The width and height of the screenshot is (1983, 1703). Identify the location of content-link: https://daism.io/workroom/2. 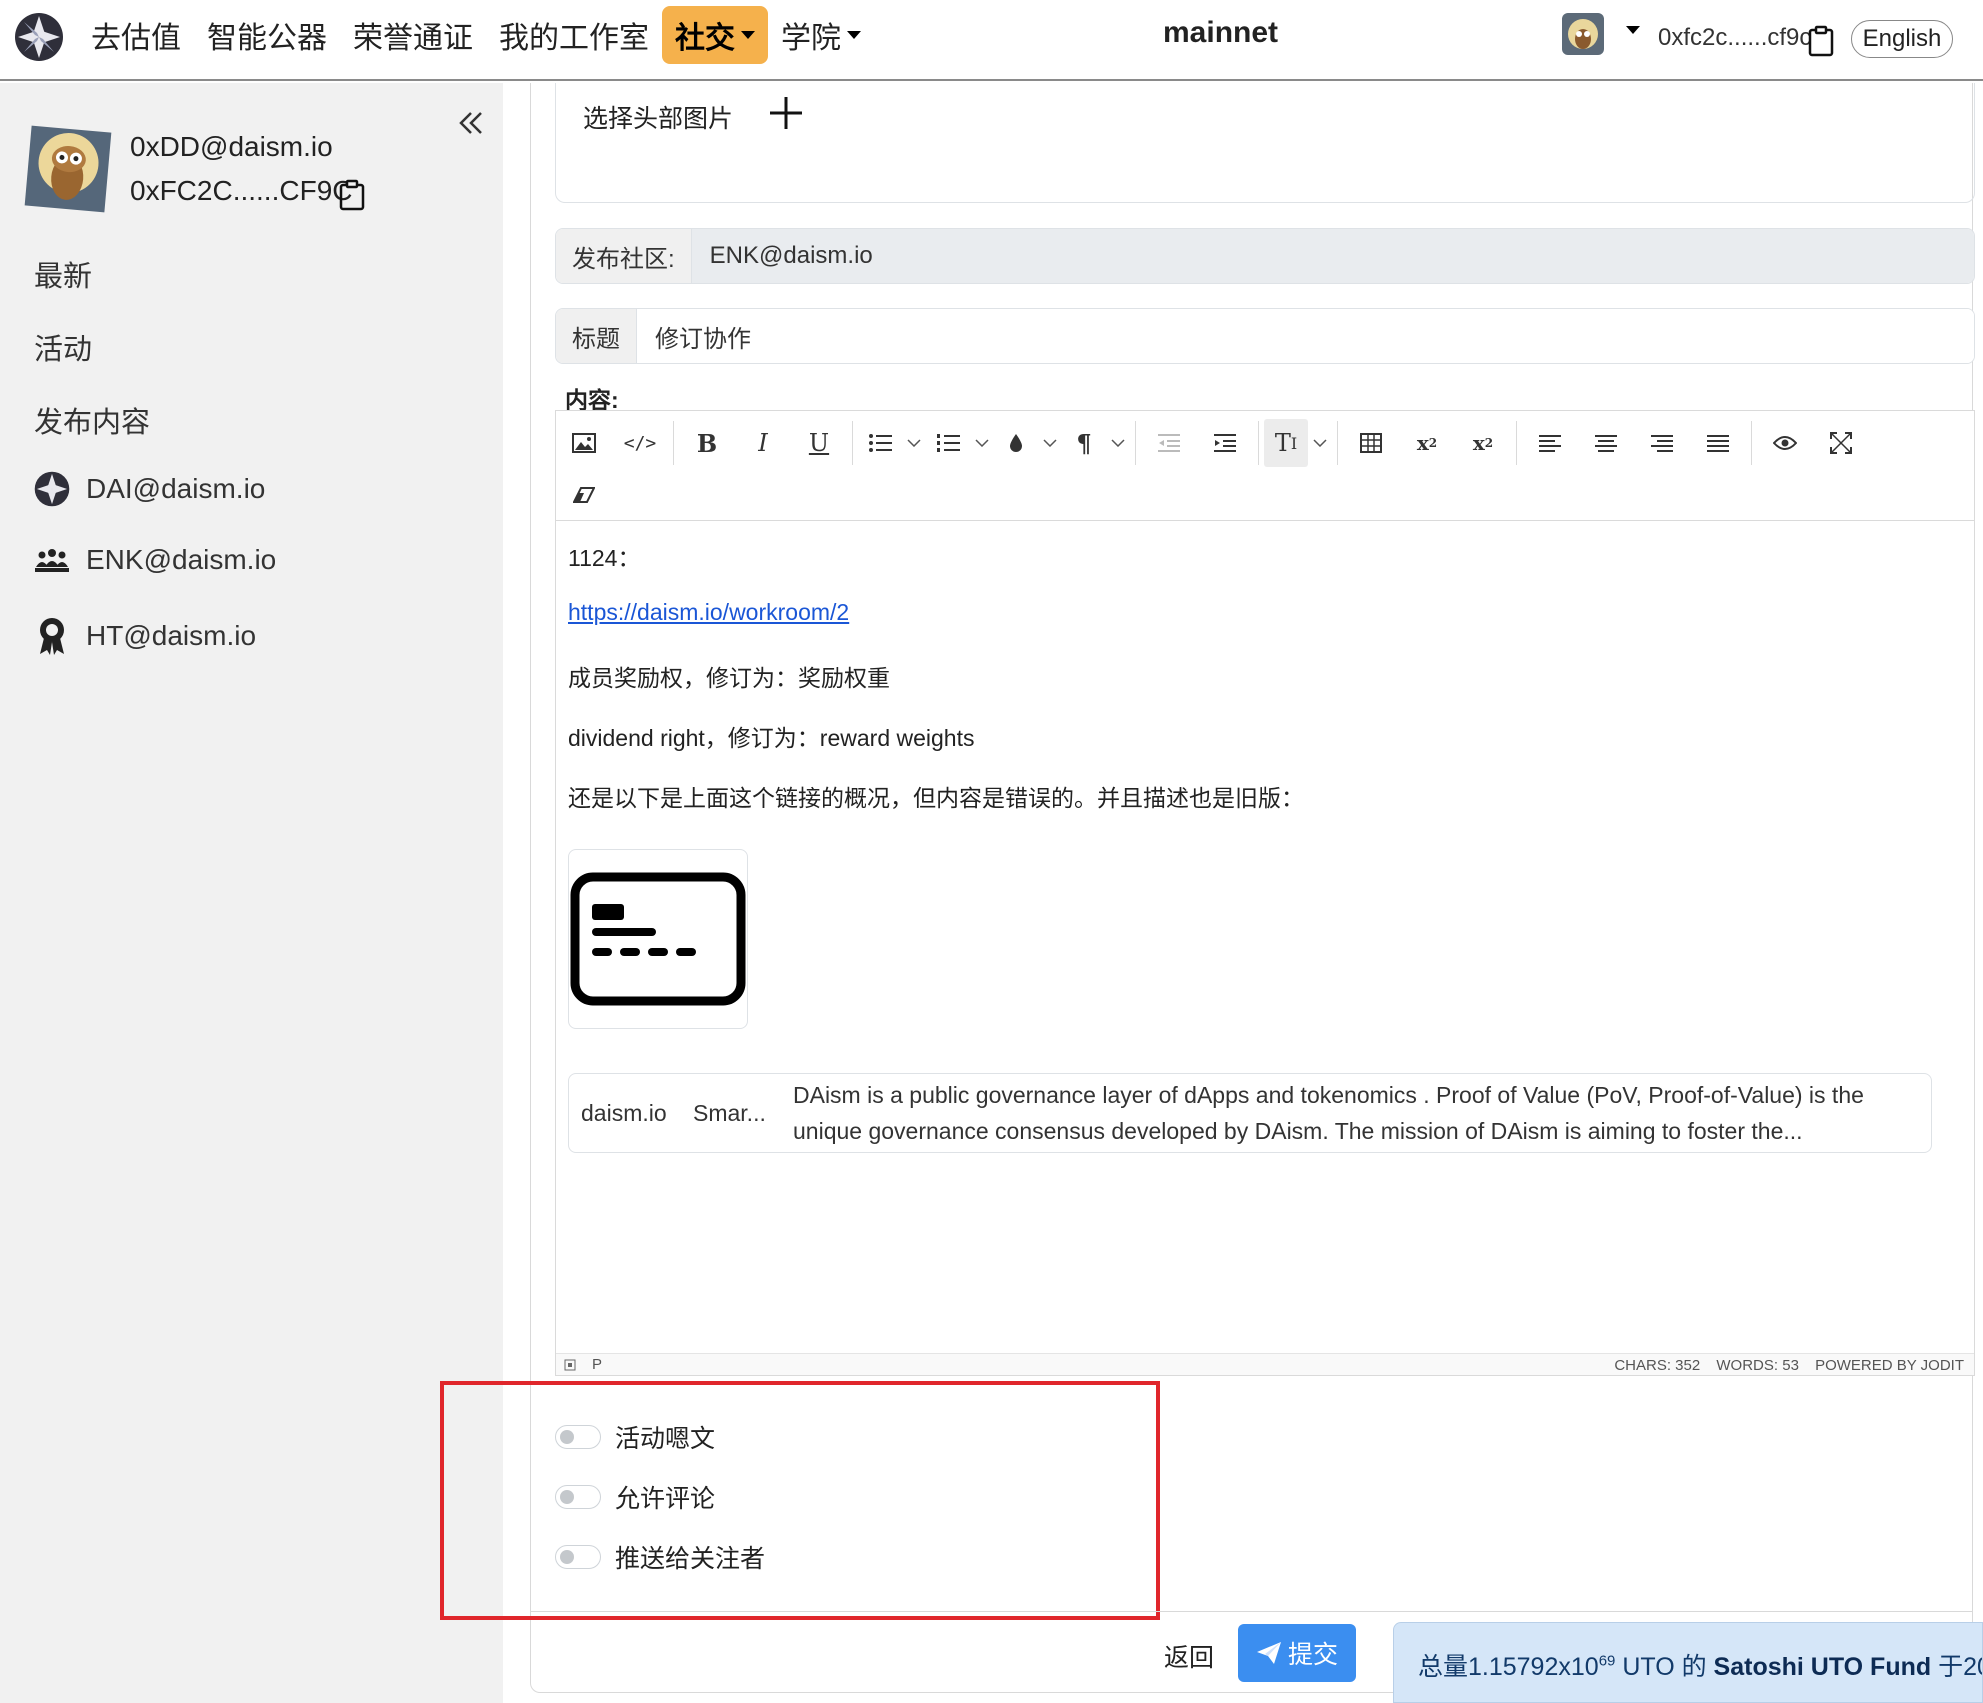
(708, 612).